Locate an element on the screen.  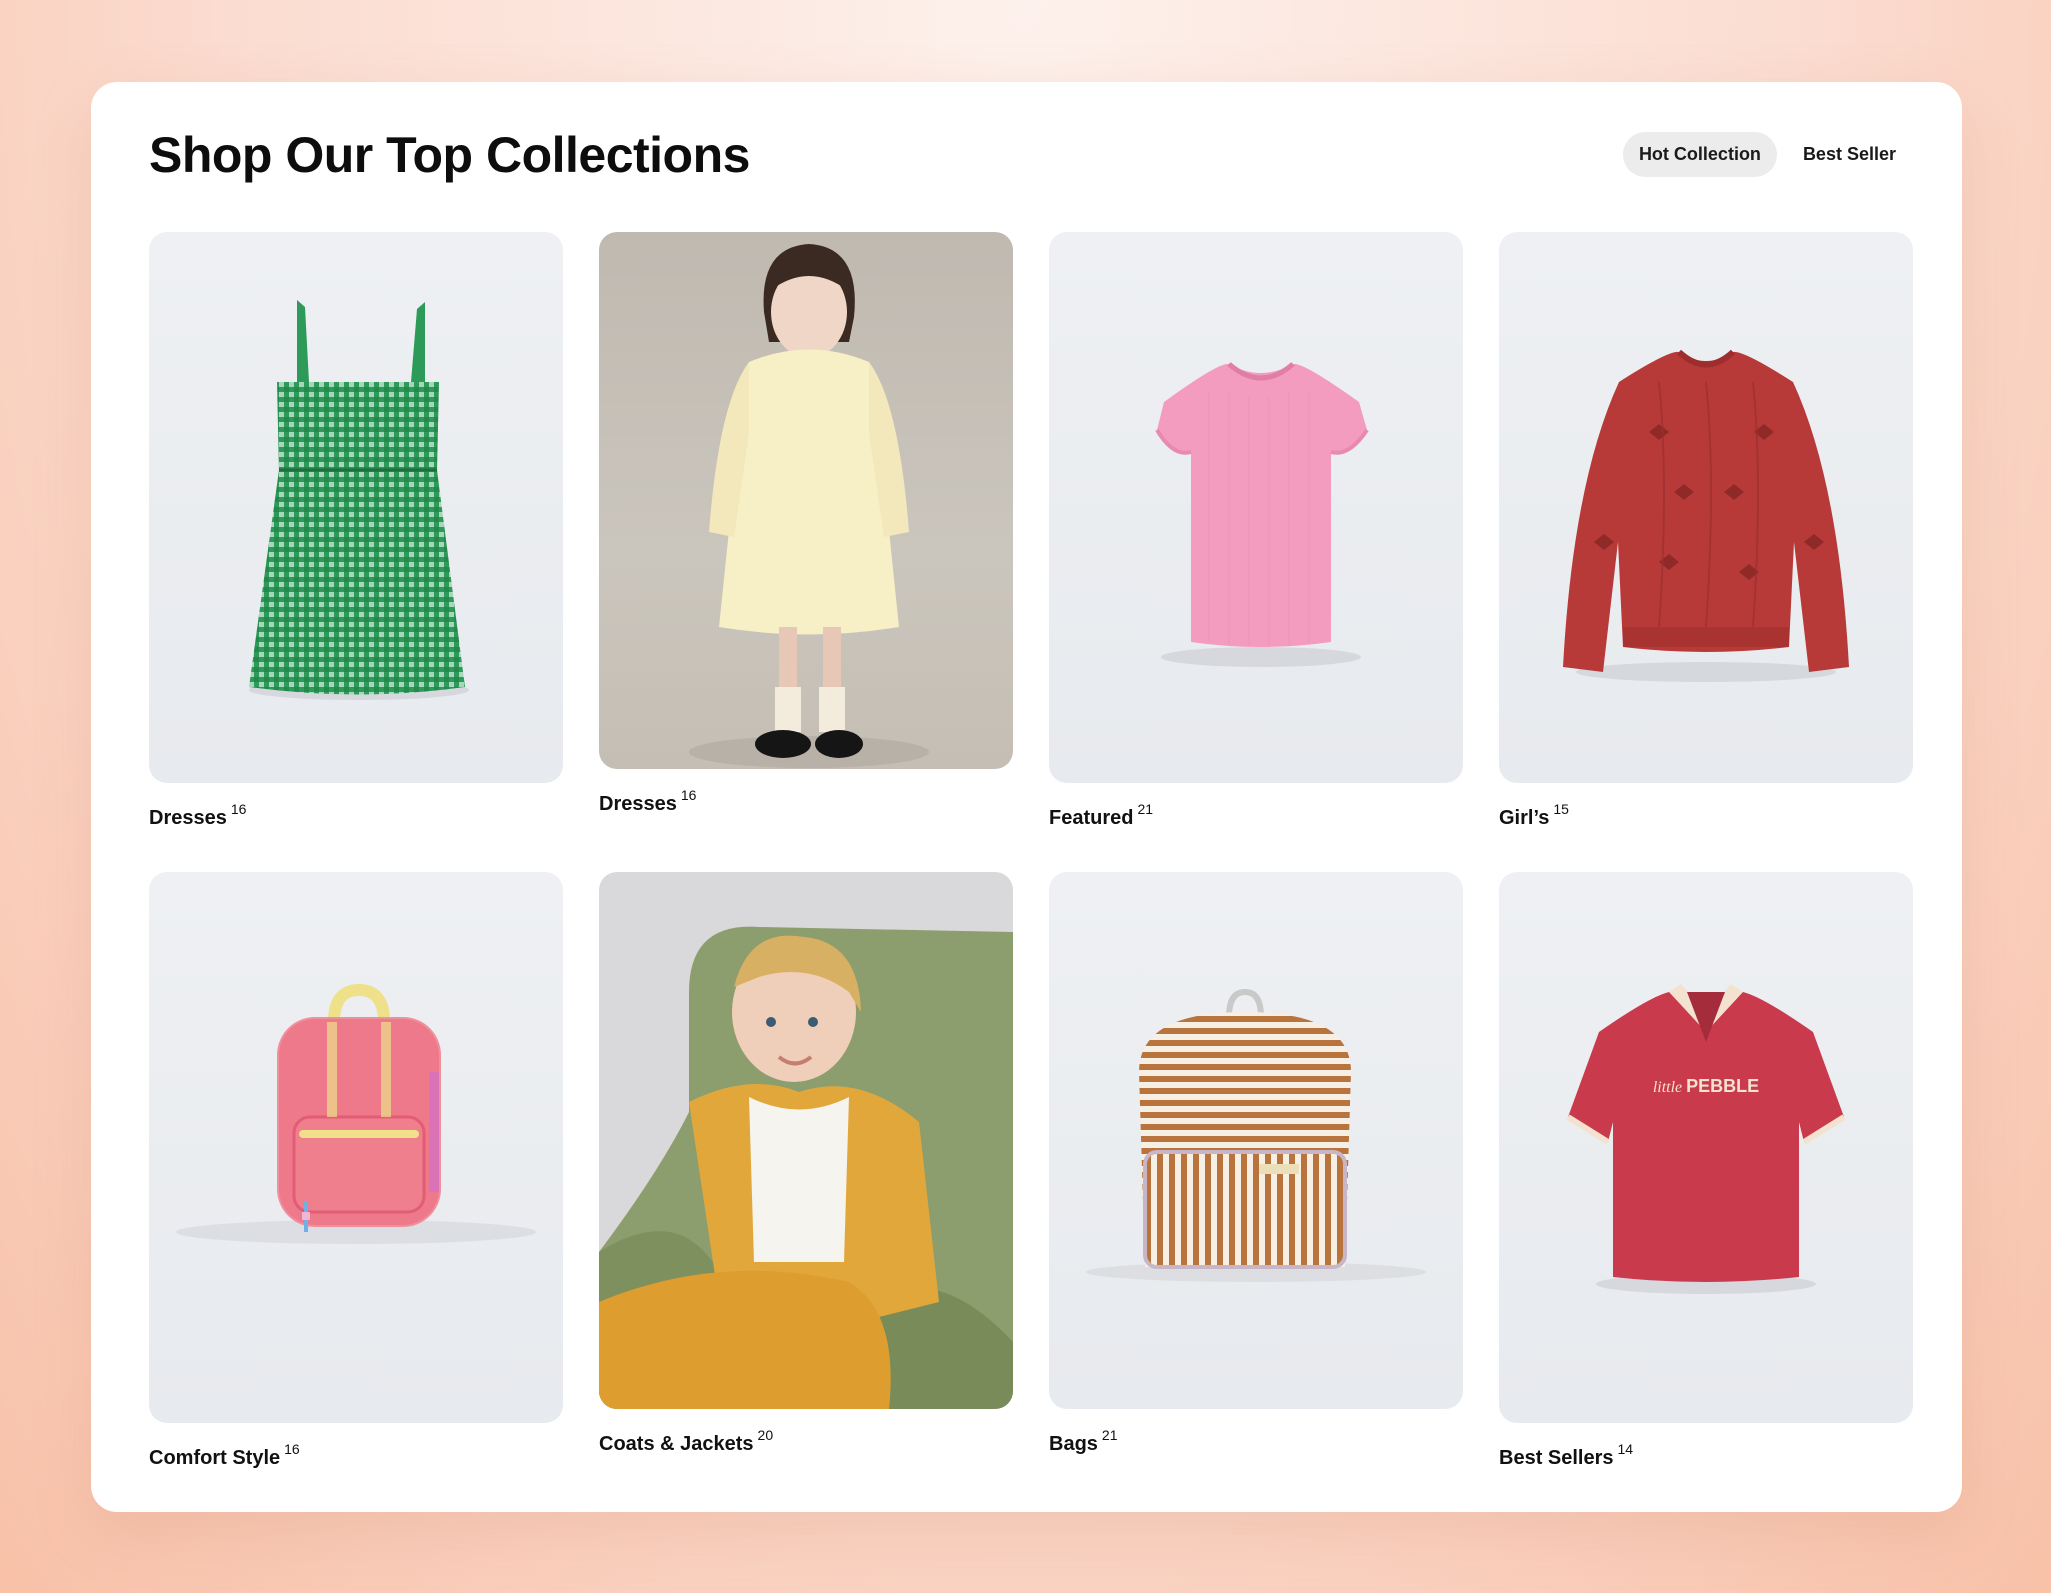
collection-card-best-sellers: little PEBBLE Best Sellers 14 is located at coordinates (1706, 1171).